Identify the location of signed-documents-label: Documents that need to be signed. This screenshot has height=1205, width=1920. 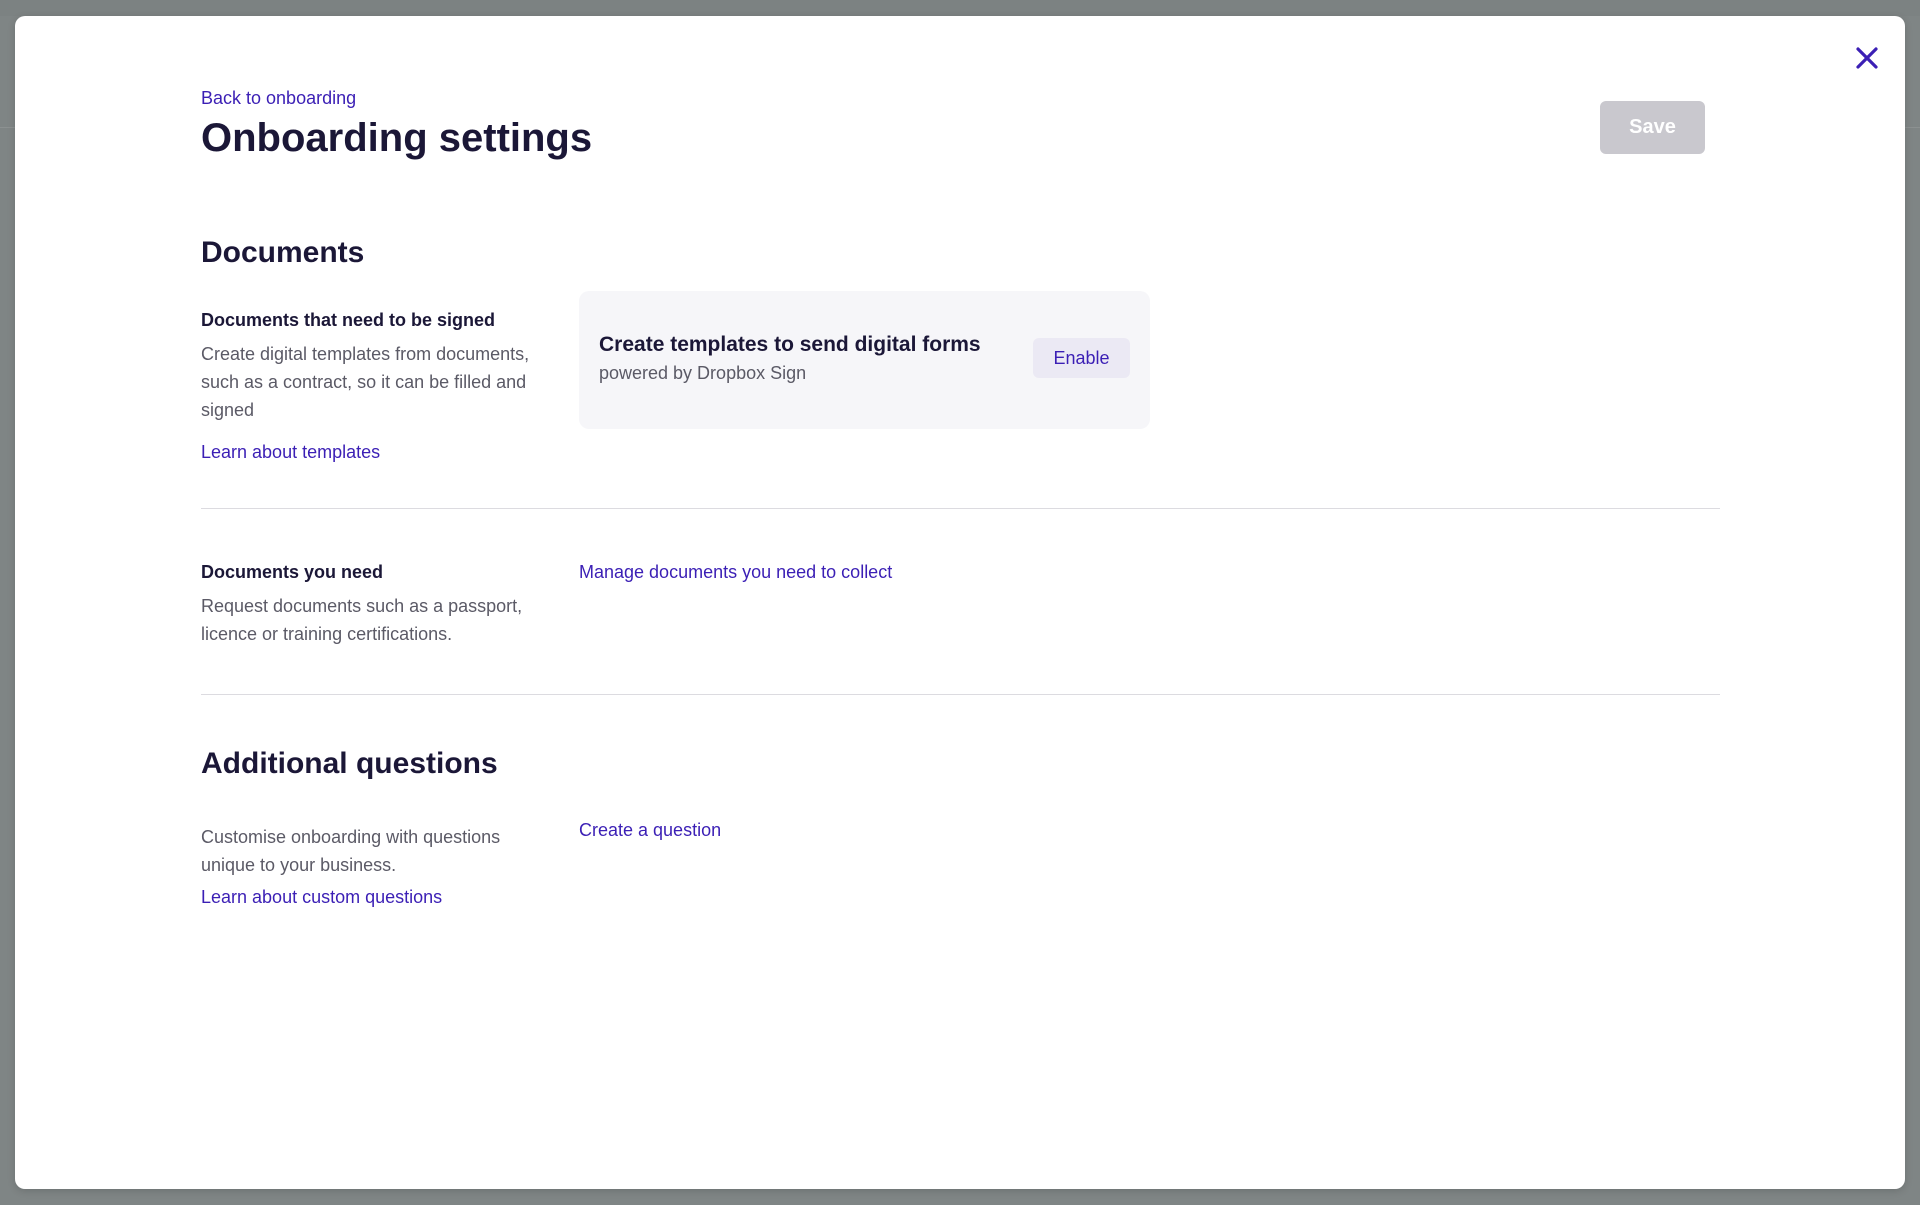
(348, 320).